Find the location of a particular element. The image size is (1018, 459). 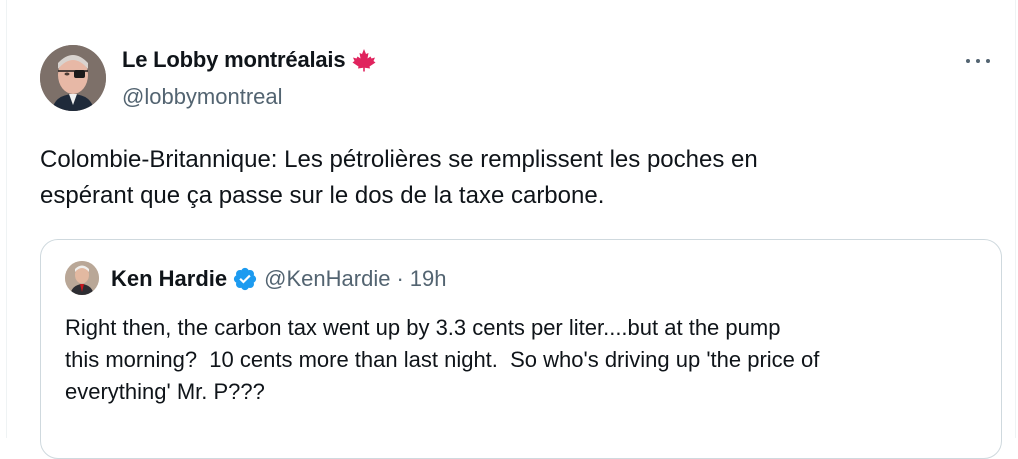

author-handle: @lobbymontreal is located at coordinates (202, 97).